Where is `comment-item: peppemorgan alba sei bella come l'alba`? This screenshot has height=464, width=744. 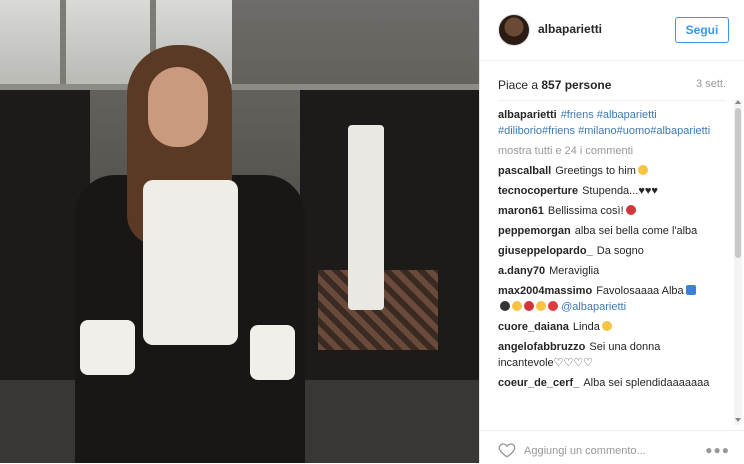 comment-item: peppemorgan alba sei bella come l'alba is located at coordinates (608, 231).